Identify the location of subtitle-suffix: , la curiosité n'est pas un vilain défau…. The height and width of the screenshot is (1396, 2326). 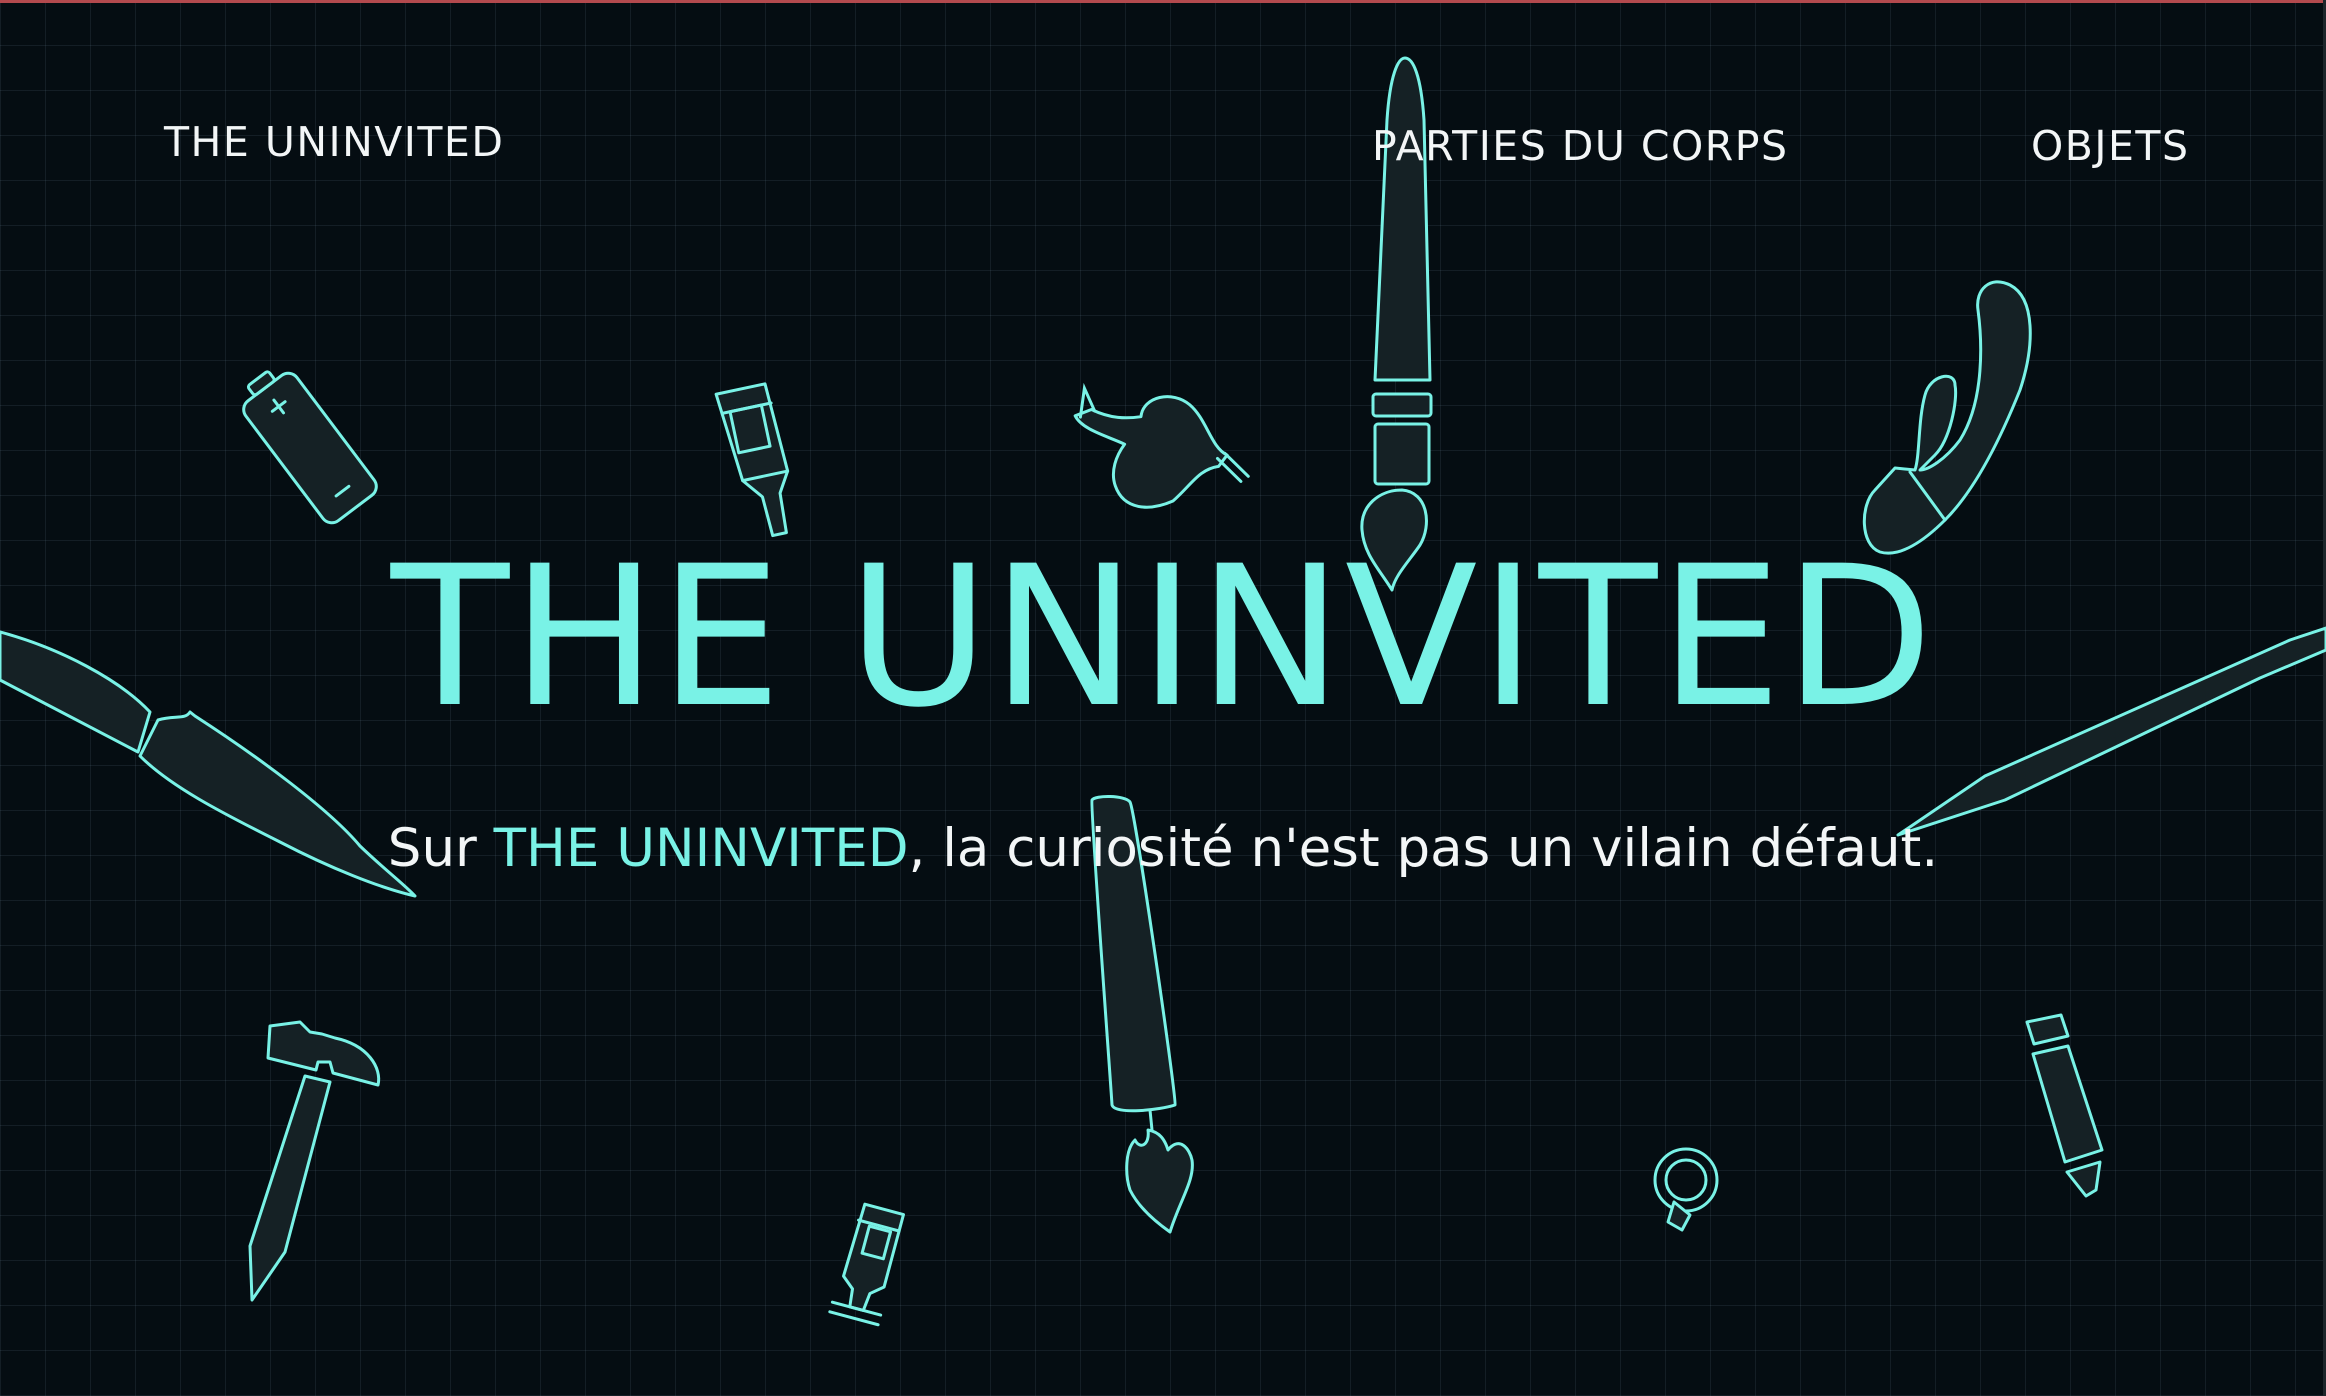
(1423, 848).